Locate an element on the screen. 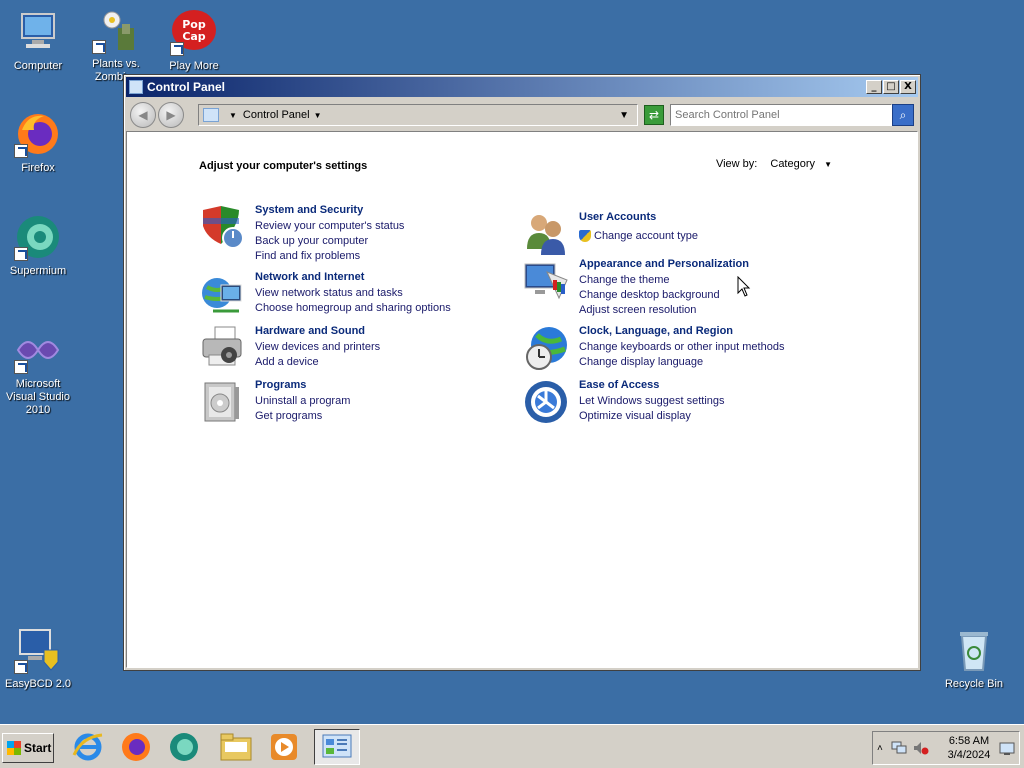 This screenshot has height=768, width=1024. users-icon is located at coordinates (546, 234).